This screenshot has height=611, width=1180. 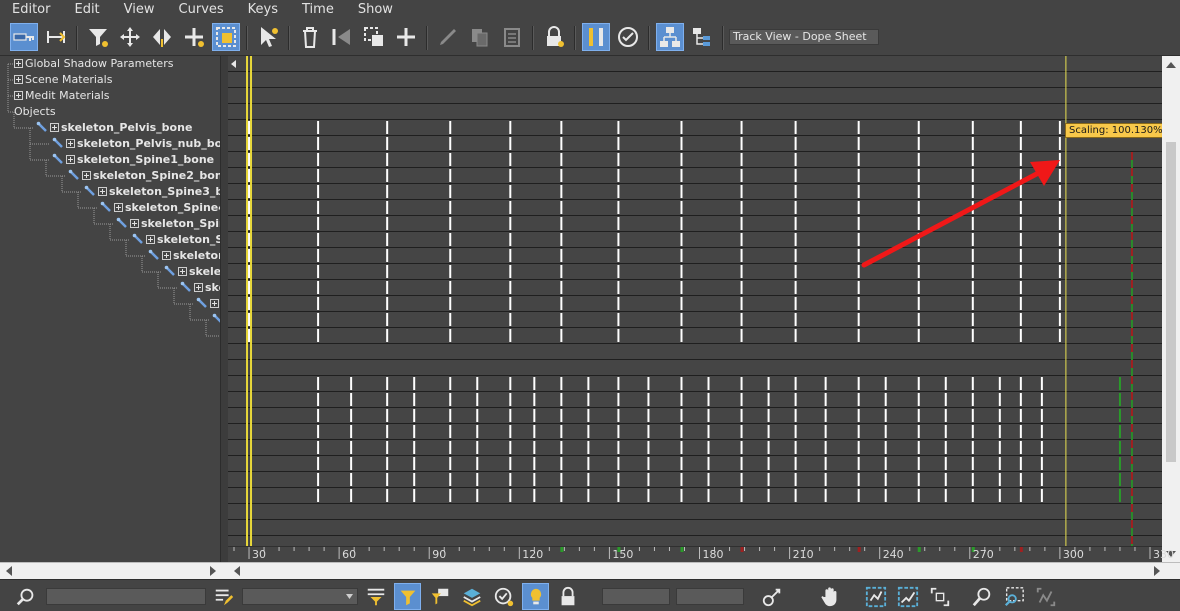 I want to click on trash-icon, so click(x=310, y=37).